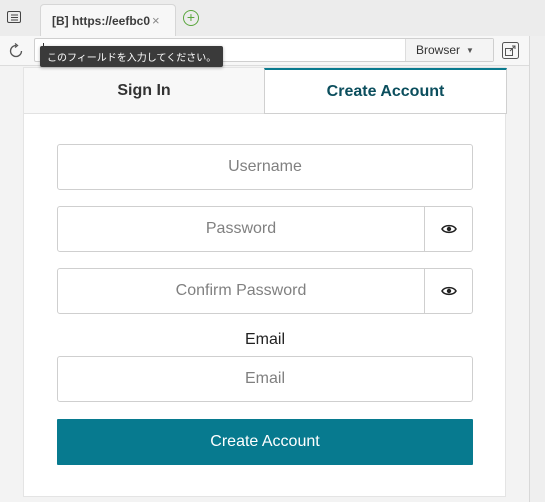 Image resolution: width=545 pixels, height=502 pixels. I want to click on tab-list-icon, so click(14, 17).